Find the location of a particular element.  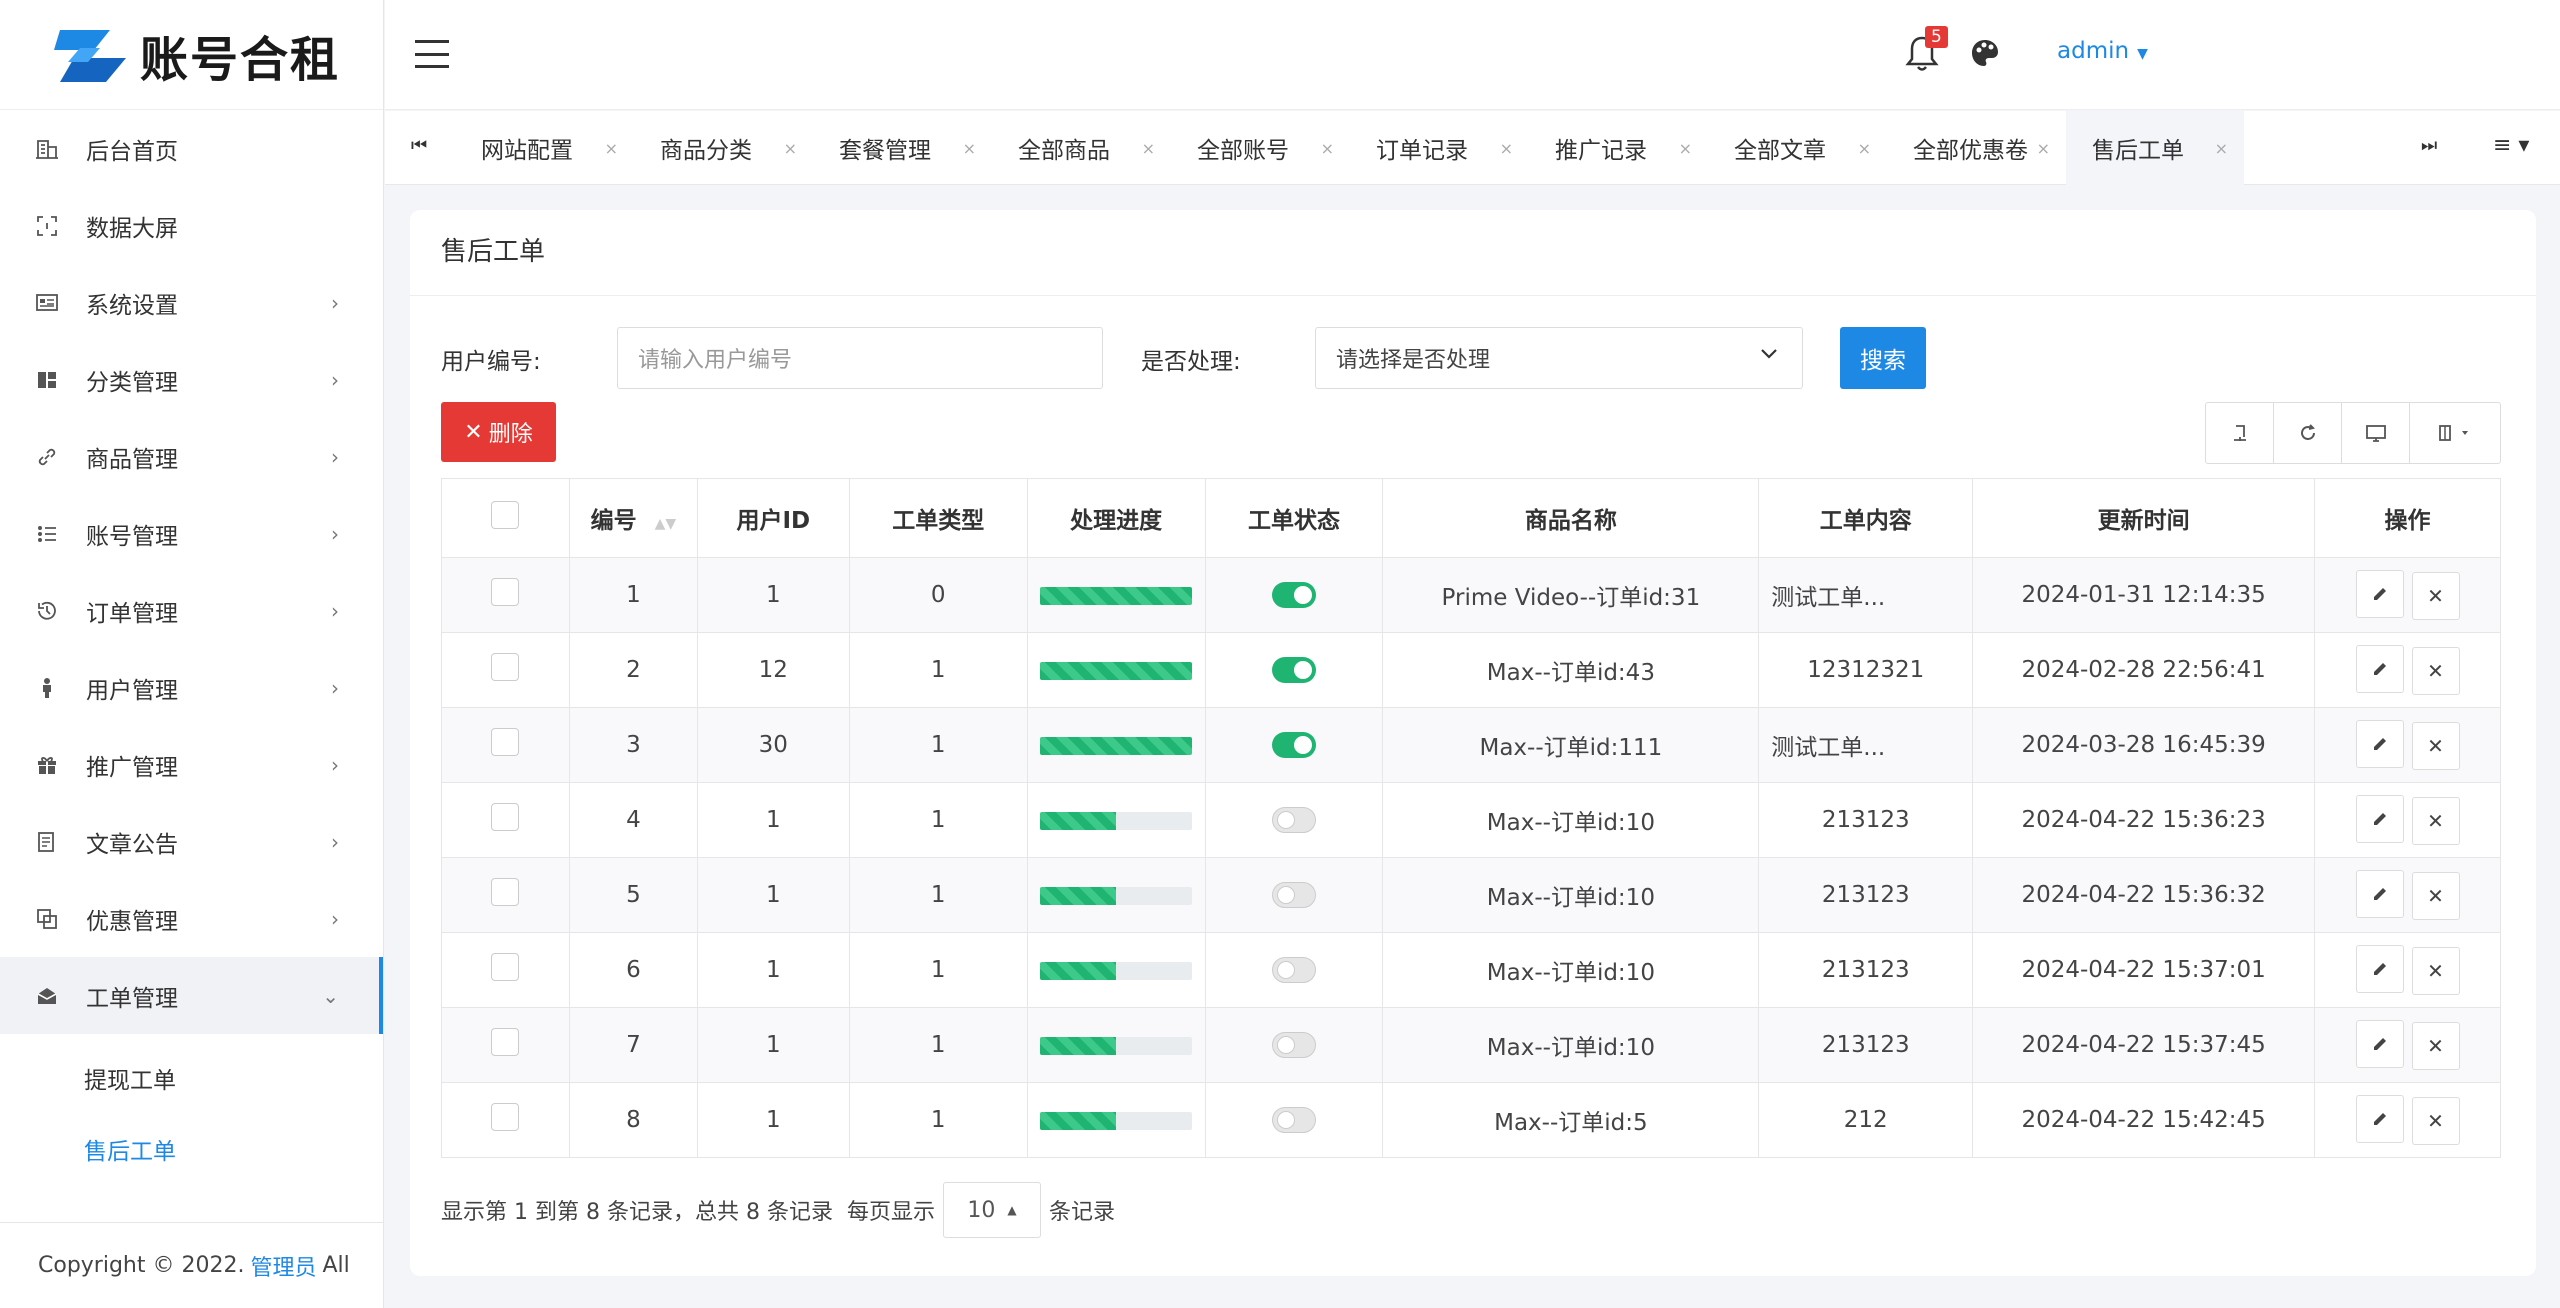

table-row: 8 1 1 Max--订单id:5 212 2024-04-22 15:42:45 ✕ is located at coordinates (1471, 1120).